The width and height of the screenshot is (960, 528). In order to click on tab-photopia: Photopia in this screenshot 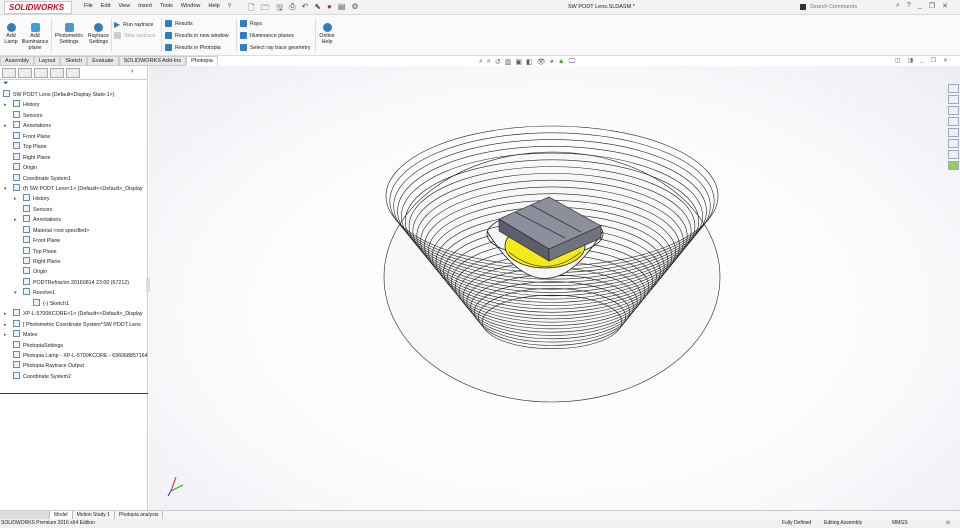, I will do `click(202, 61)`.